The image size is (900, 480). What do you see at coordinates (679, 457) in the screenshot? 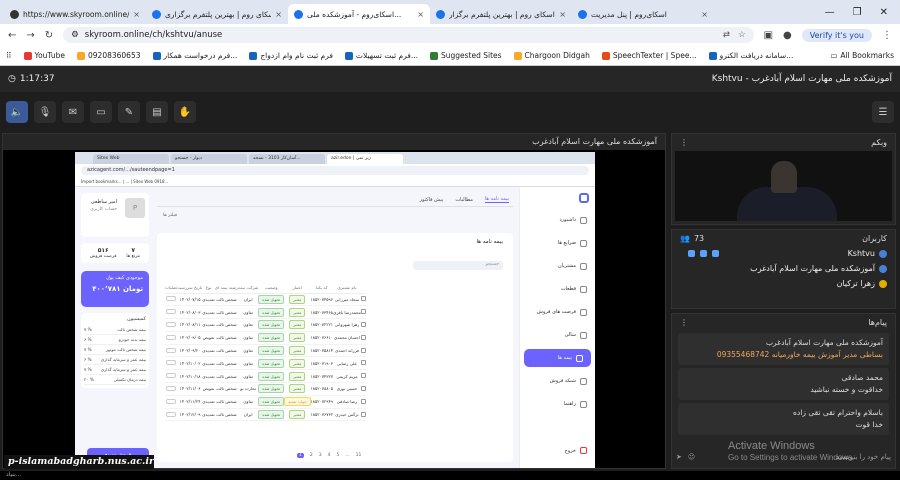
I see `send-icon: ➤` at bounding box center [679, 457].